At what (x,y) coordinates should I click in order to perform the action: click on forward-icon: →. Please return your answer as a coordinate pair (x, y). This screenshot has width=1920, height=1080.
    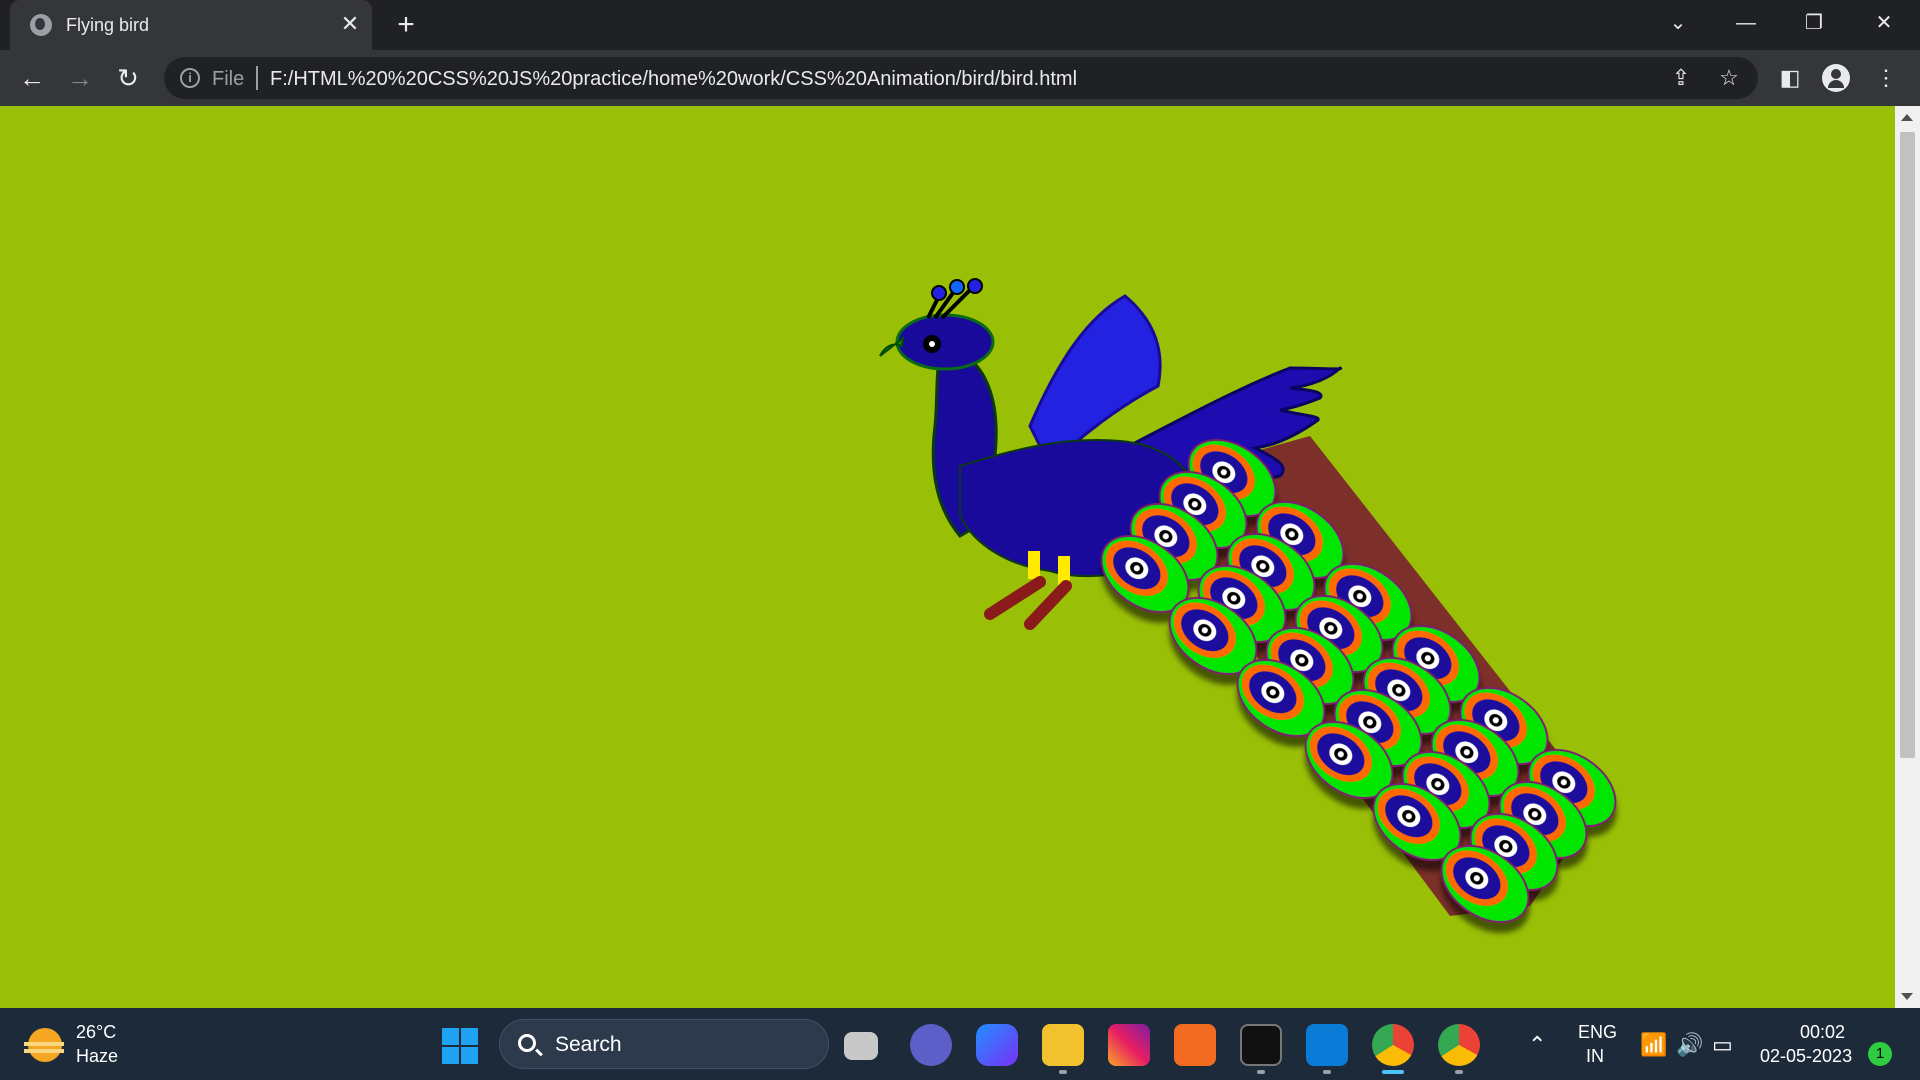
    Looking at the image, I should click on (80, 78).